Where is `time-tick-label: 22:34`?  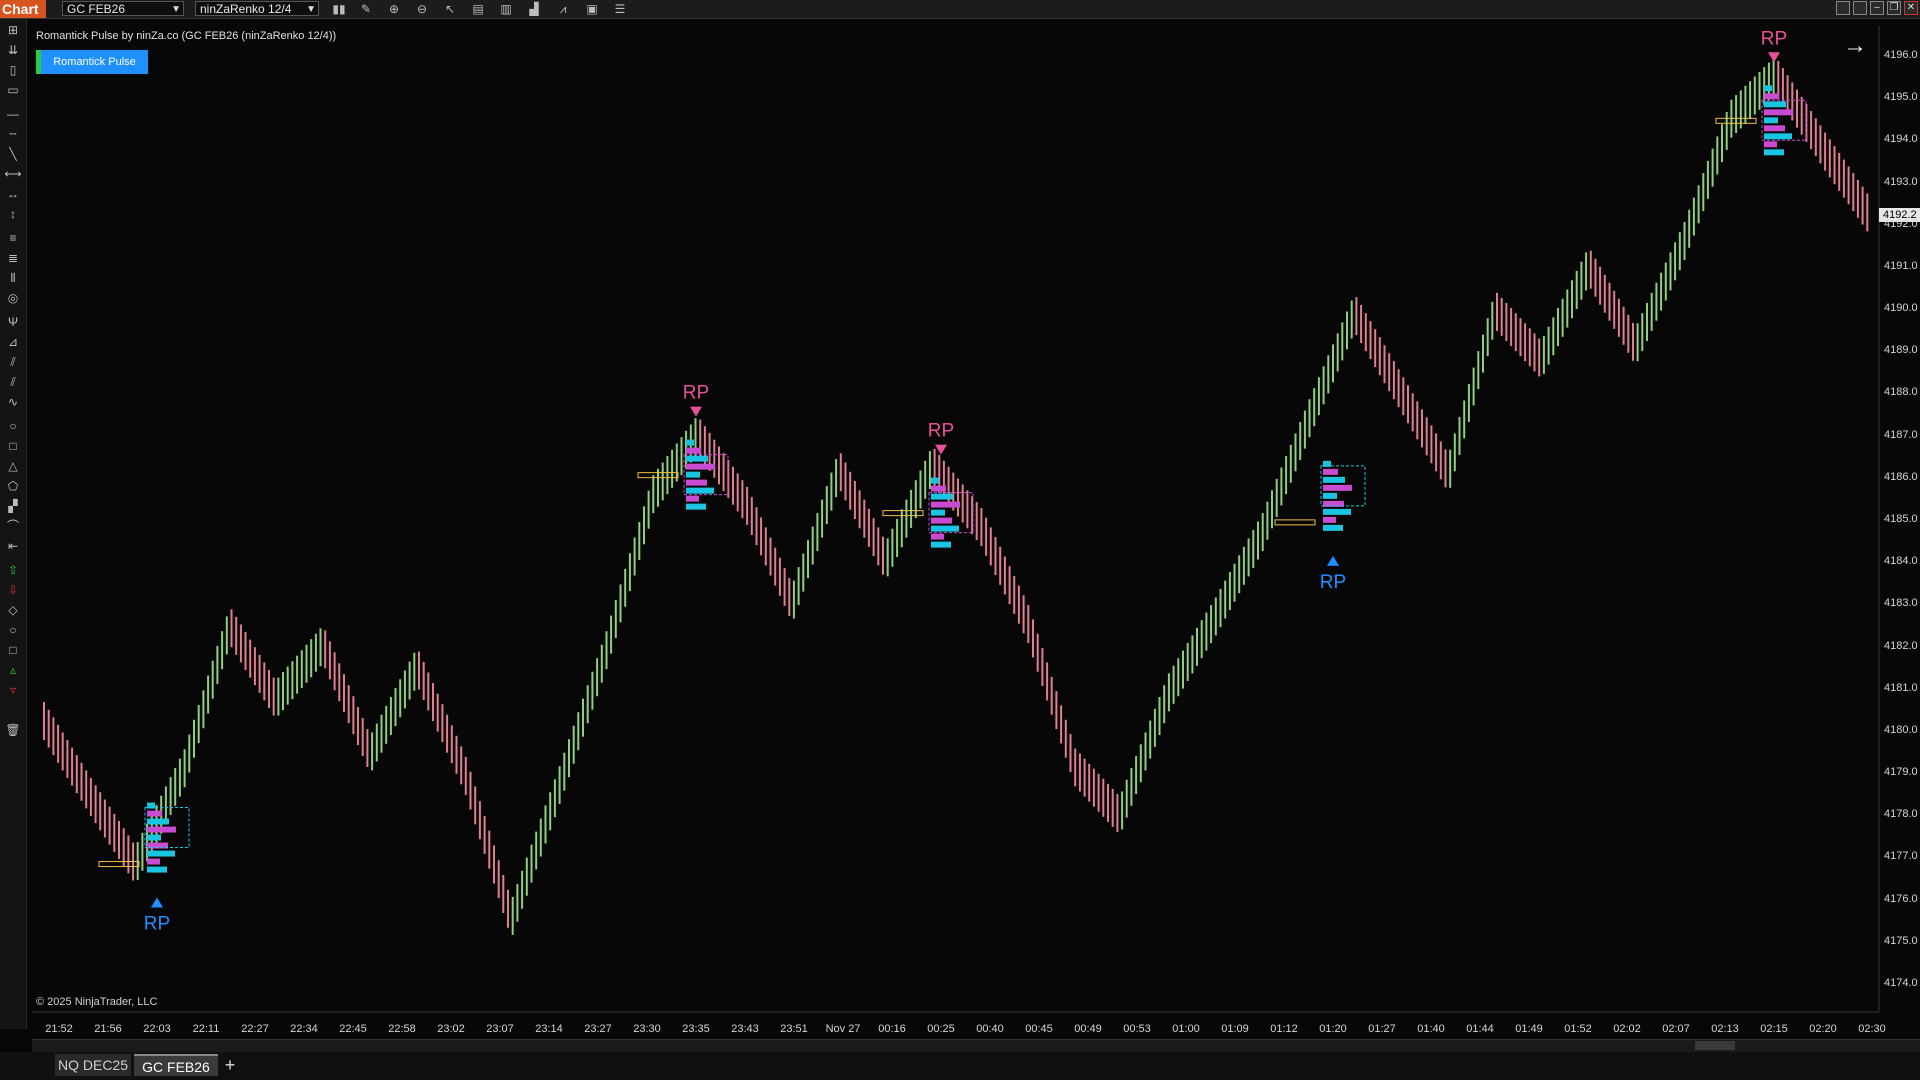 time-tick-label: 22:34 is located at coordinates (304, 1029).